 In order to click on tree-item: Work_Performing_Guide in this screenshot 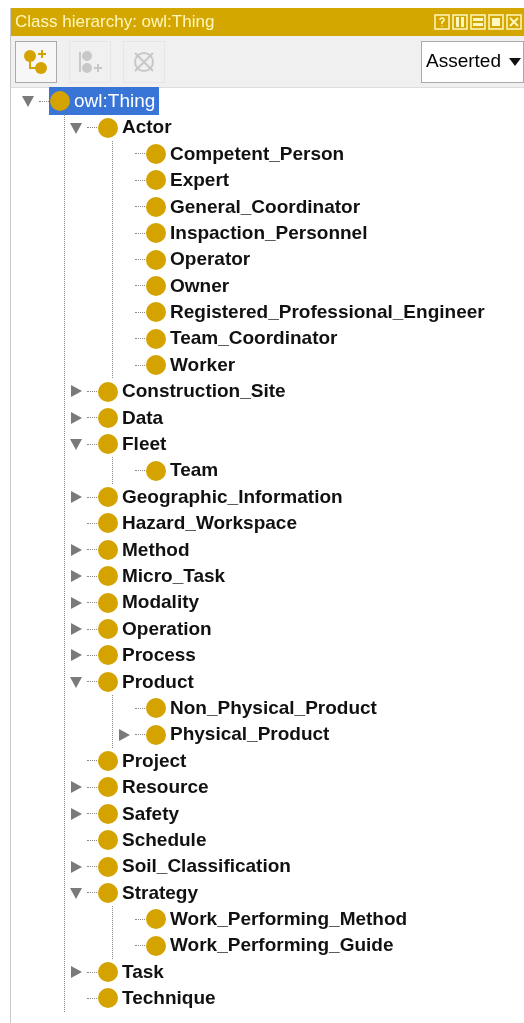, I will do `click(271, 945)`.